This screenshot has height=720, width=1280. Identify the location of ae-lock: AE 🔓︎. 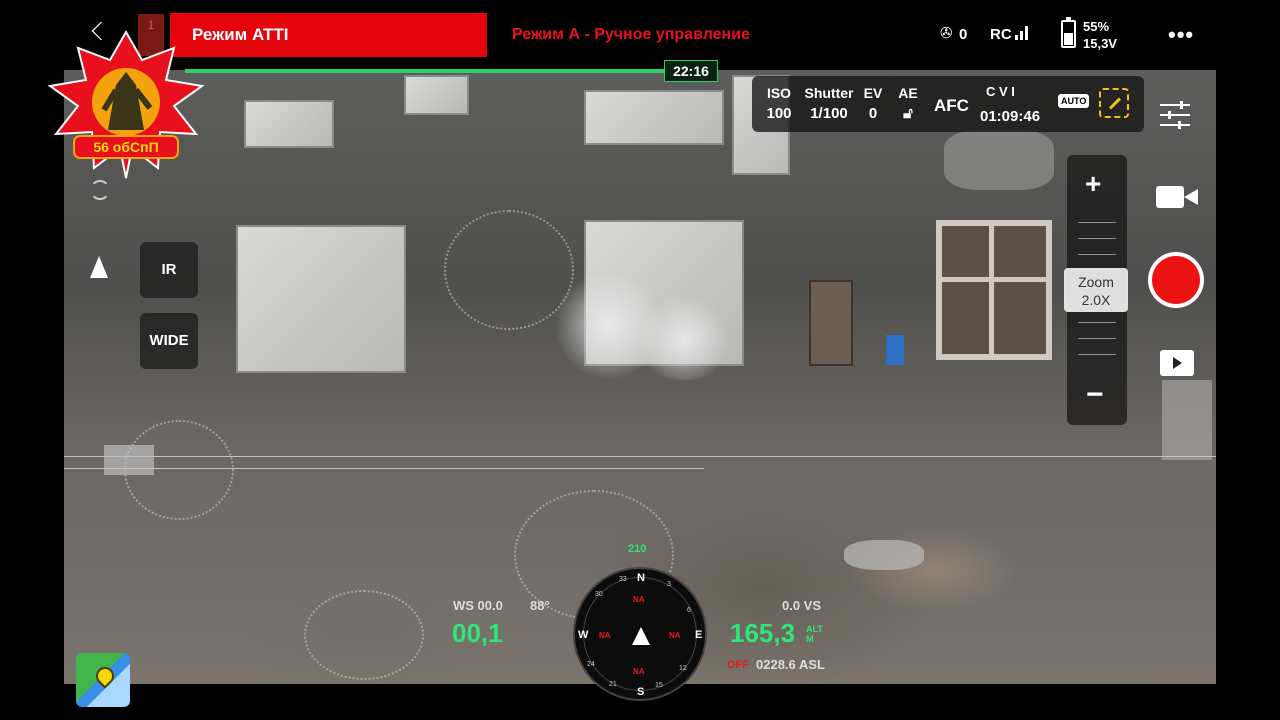
(908, 103).